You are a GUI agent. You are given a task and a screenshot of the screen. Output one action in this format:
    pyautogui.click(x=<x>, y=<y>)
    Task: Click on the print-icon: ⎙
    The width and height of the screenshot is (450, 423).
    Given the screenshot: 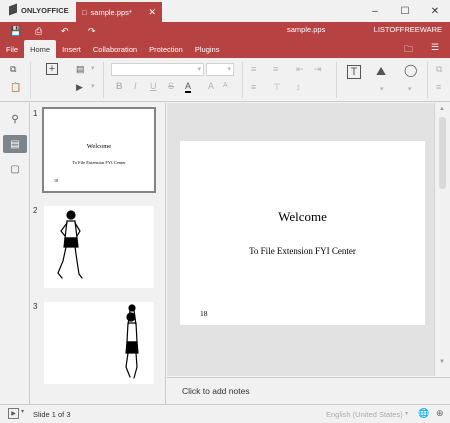 What is the action you would take?
    pyautogui.click(x=38, y=31)
    